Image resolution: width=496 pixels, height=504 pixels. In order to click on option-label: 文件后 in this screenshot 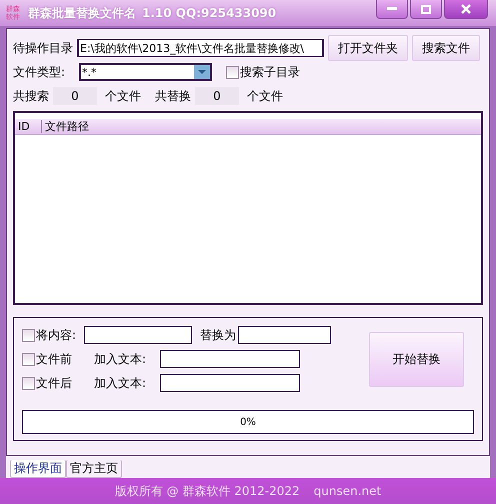, I will do `click(54, 383)`.